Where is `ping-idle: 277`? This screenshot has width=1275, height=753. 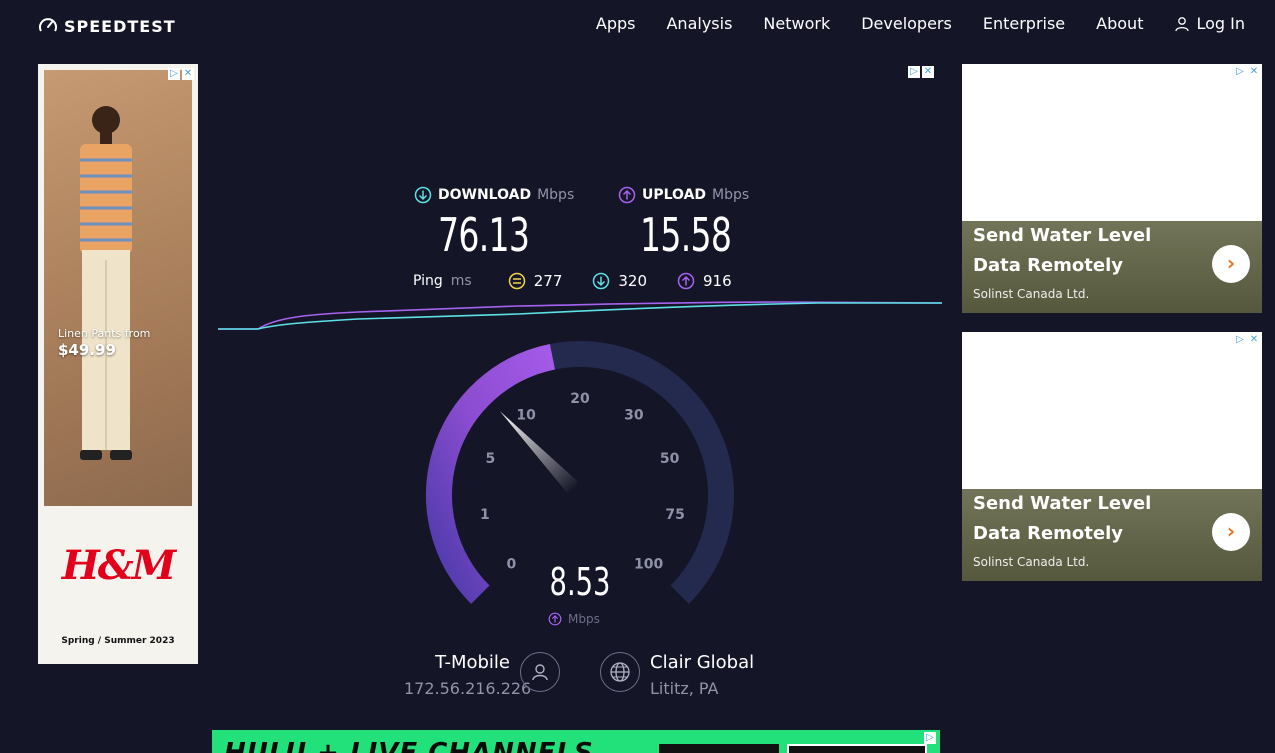
ping-idle: 277 is located at coordinates (535, 281).